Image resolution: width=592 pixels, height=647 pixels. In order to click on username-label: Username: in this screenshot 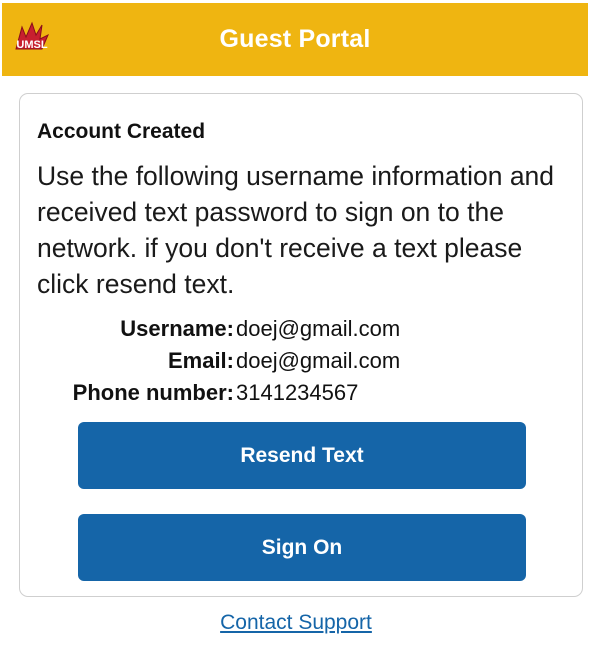, I will do `click(177, 328)`.